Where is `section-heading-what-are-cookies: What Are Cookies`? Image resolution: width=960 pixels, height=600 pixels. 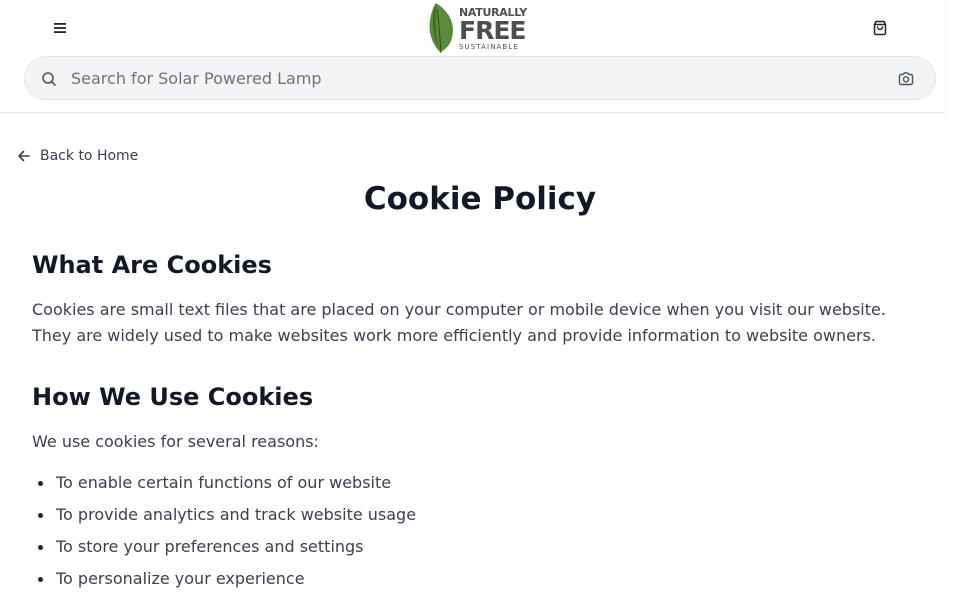 section-heading-what-are-cookies: What Are Cookies is located at coordinates (152, 265).